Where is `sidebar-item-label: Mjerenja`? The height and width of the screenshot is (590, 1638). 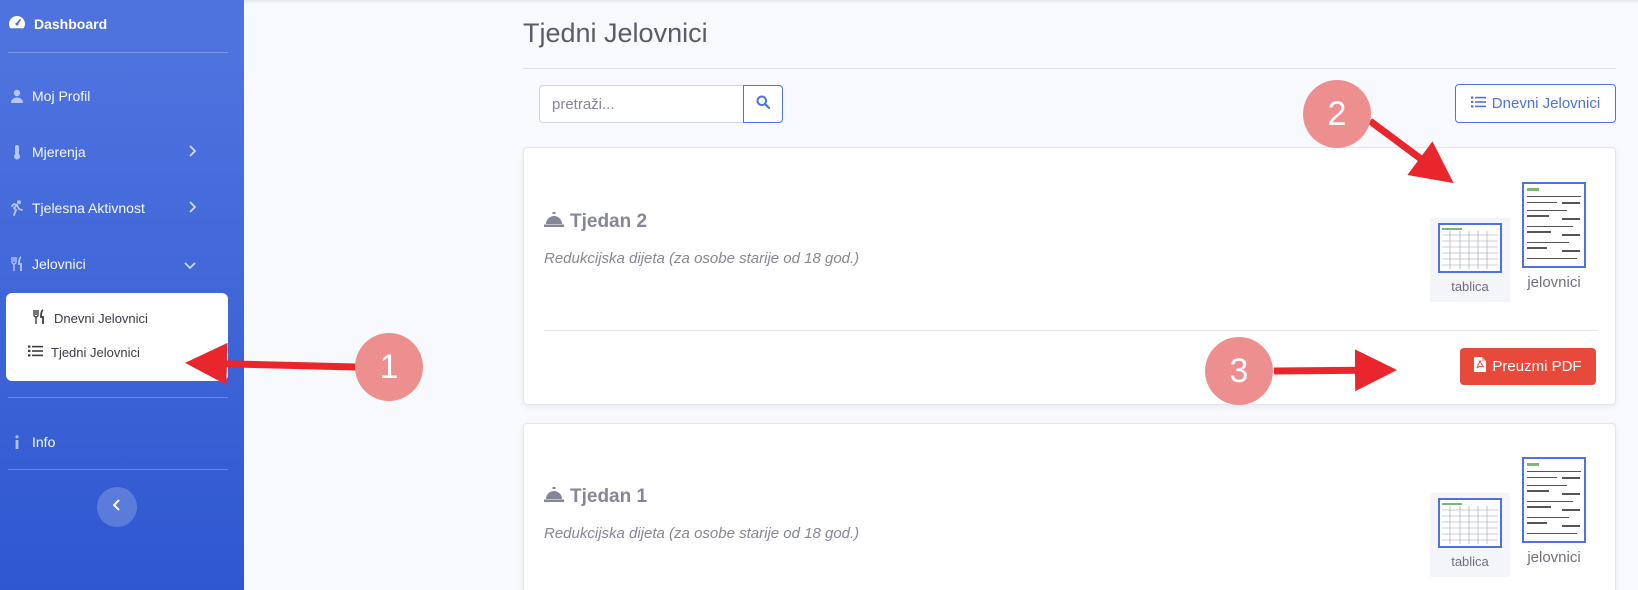 sidebar-item-label: Mjerenja is located at coordinates (59, 152).